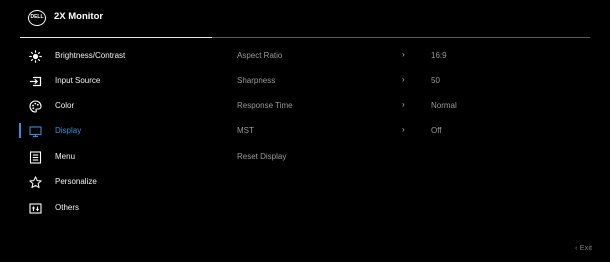 Image resolution: width=610 pixels, height=262 pixels. What do you see at coordinates (401, 37) in the screenshot?
I see `header-divider` at bounding box center [401, 37].